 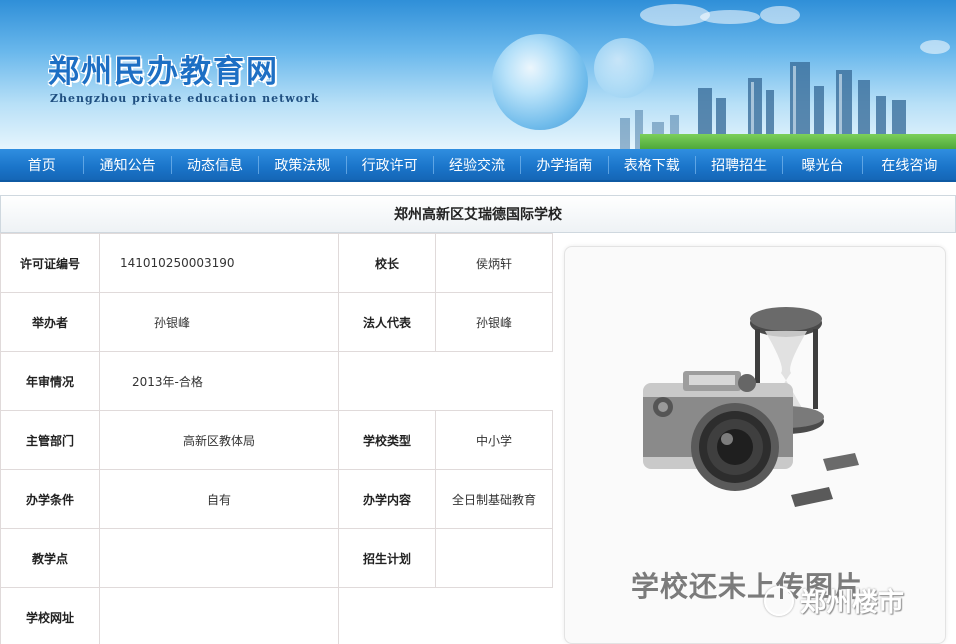 I want to click on table-row: 年审情况 2013年-合格, so click(x=276, y=381).